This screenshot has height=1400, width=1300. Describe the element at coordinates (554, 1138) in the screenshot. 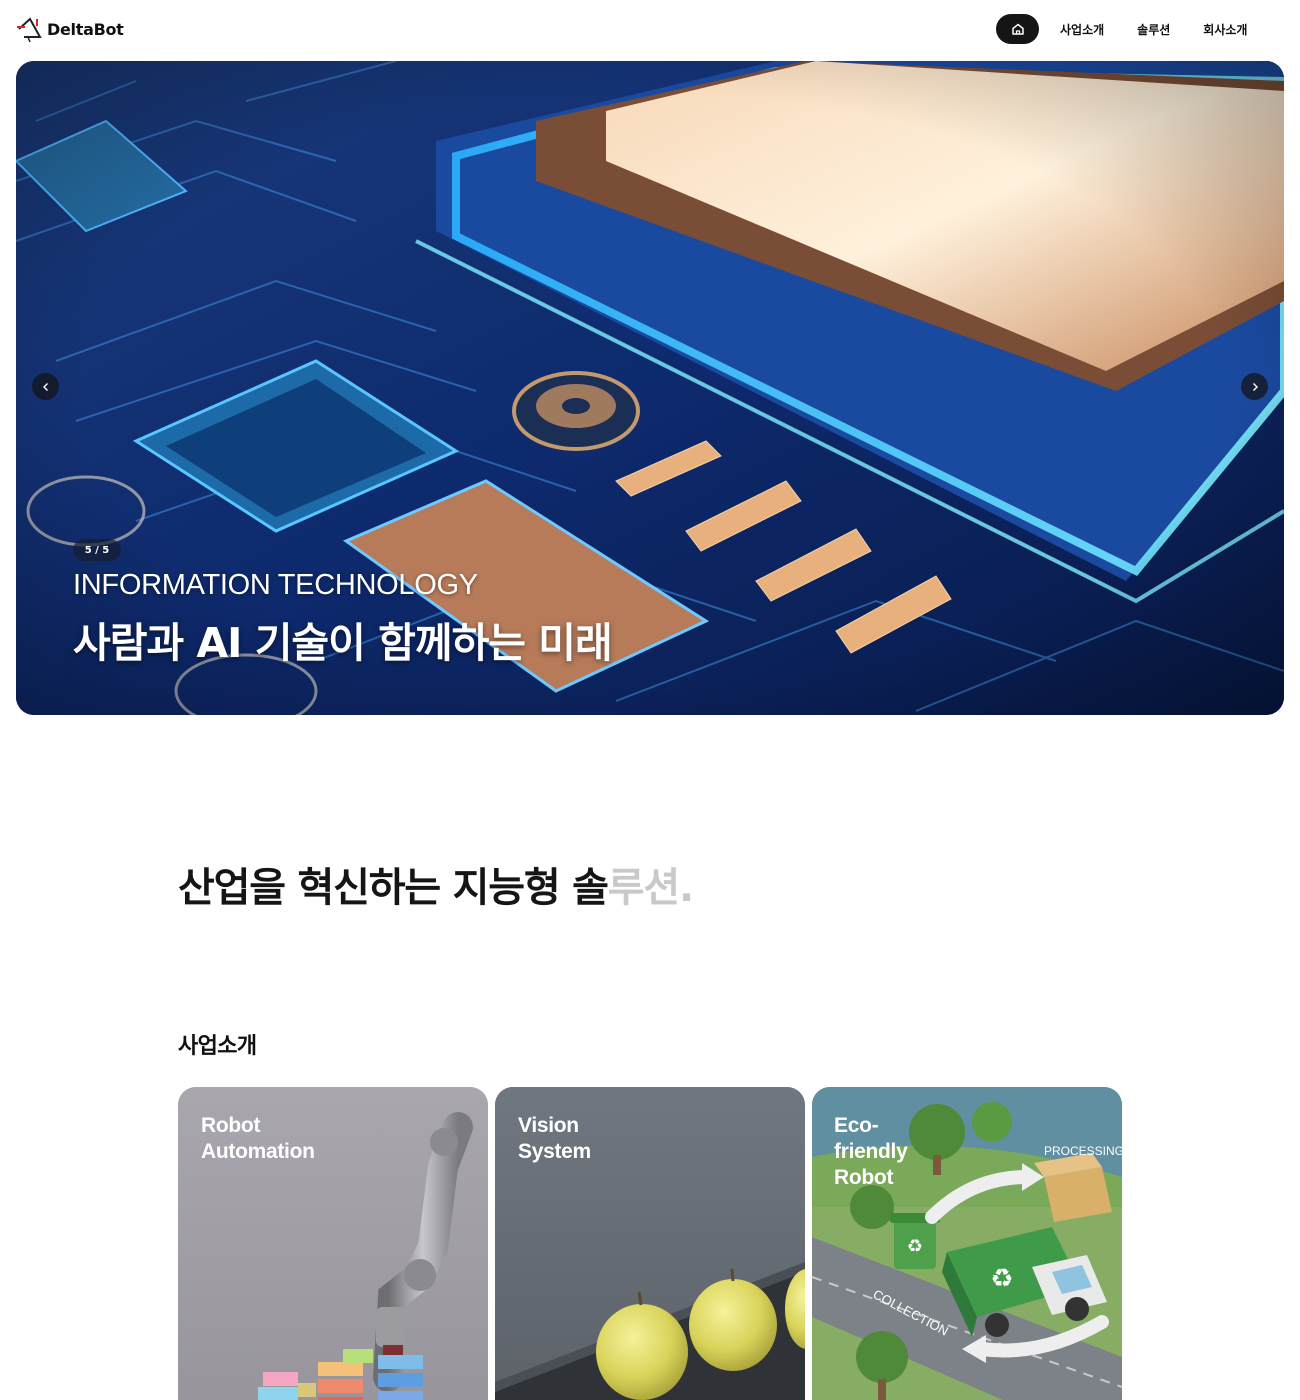

I see `card-title: Vision System` at that location.